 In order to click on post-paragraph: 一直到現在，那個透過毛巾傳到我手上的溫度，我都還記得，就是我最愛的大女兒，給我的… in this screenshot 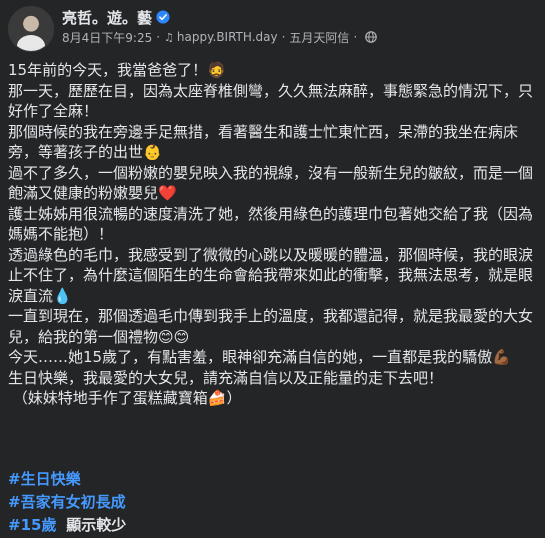, I will do `click(271, 326)`.